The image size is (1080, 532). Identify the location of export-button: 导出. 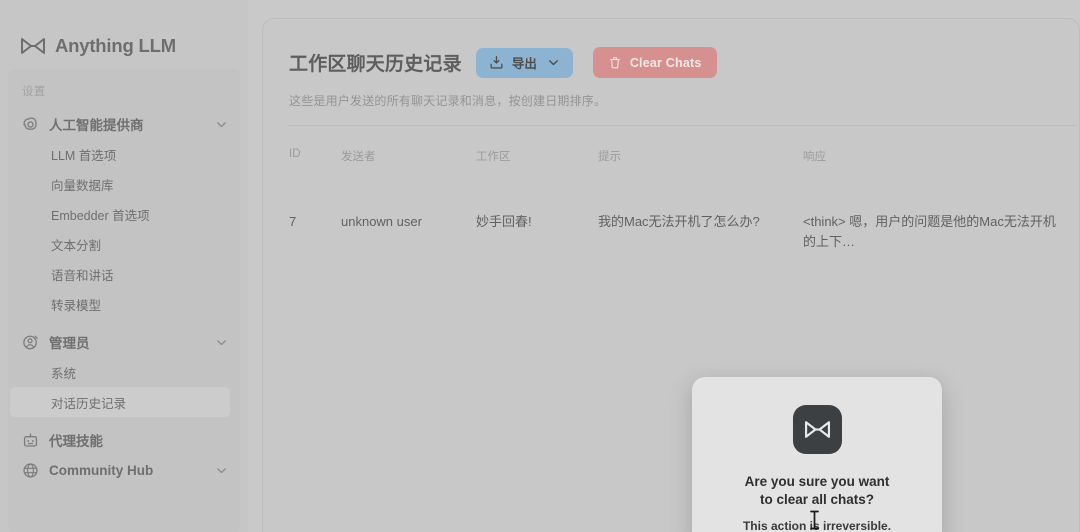
(524, 62).